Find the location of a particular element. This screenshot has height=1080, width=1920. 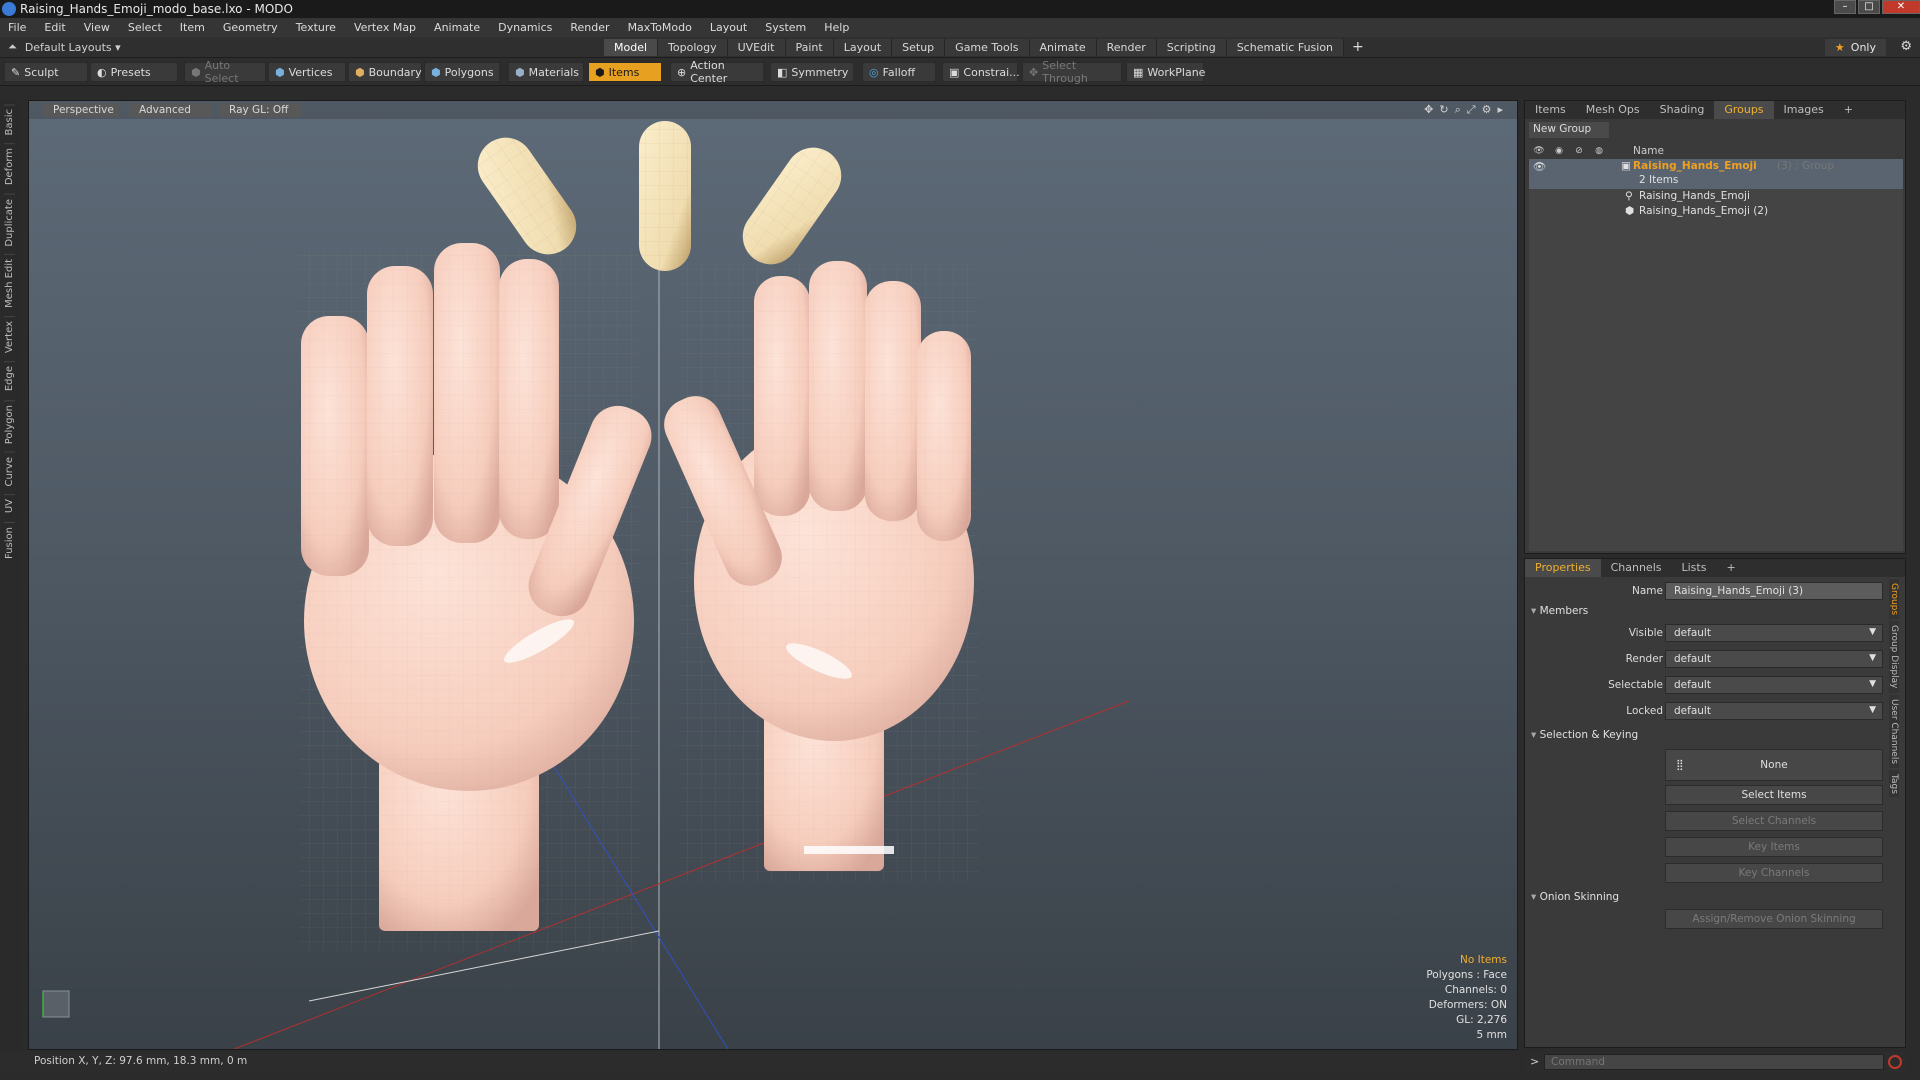

side-tab-group-display: Group Display is located at coordinates (1894, 657).